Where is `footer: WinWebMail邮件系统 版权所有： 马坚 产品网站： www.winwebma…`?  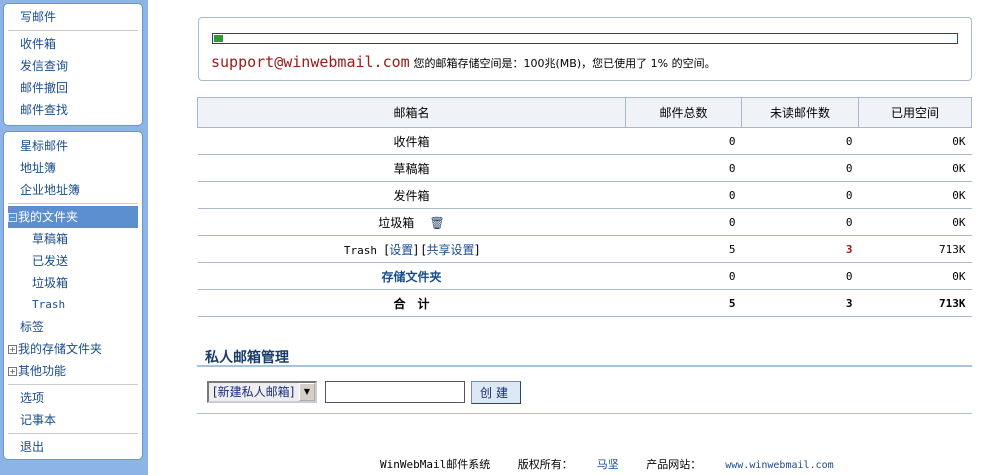 footer: WinWebMail邮件系统 版权所有： 马坚 产品网站： www.winwebma… is located at coordinates (619, 464).